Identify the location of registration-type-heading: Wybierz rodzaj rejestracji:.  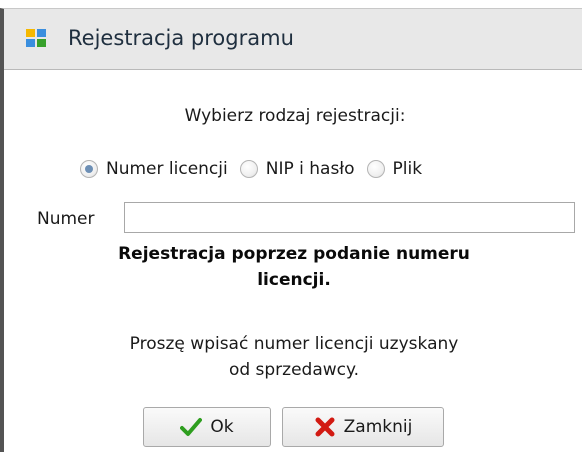
(295, 116).